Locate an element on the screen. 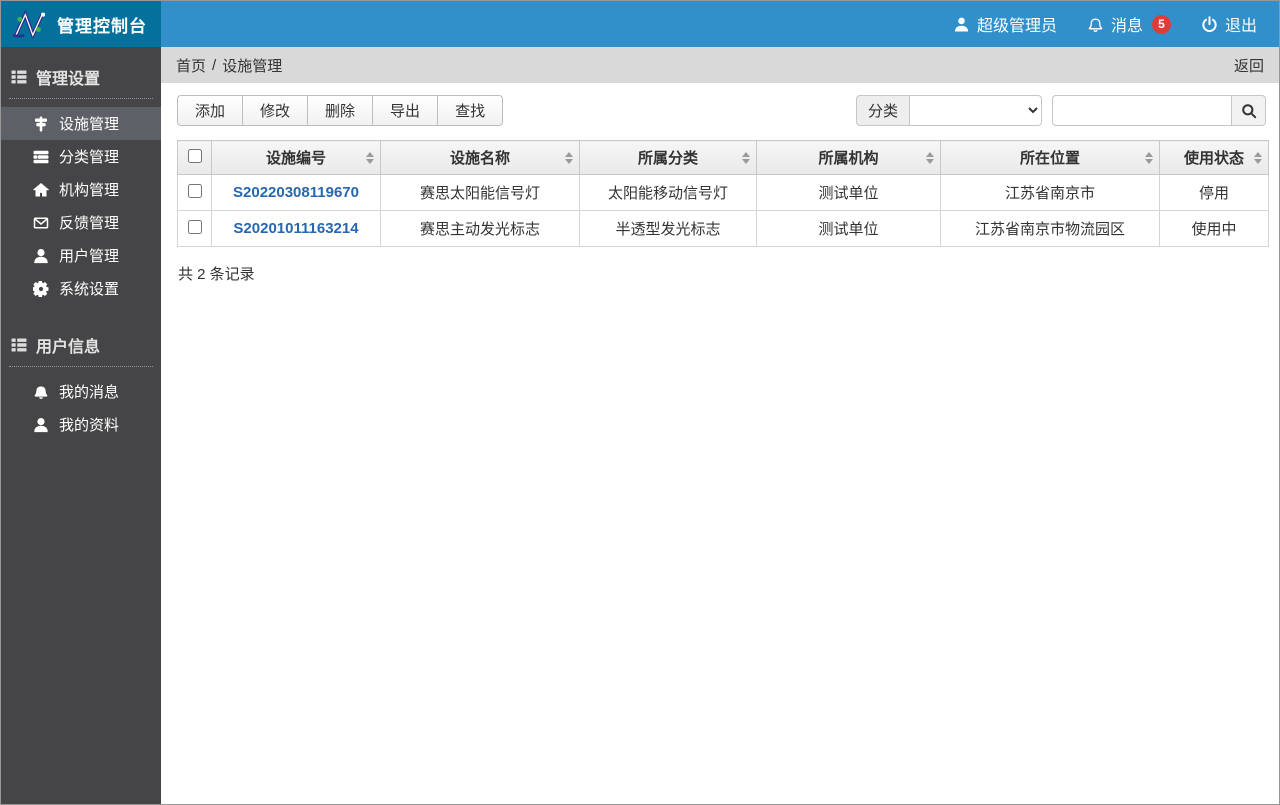  gear-icon is located at coordinates (41, 288).